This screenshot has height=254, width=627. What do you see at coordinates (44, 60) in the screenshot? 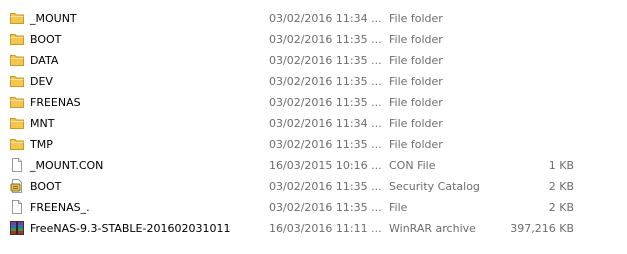
I see `file-name: DATA` at bounding box center [44, 60].